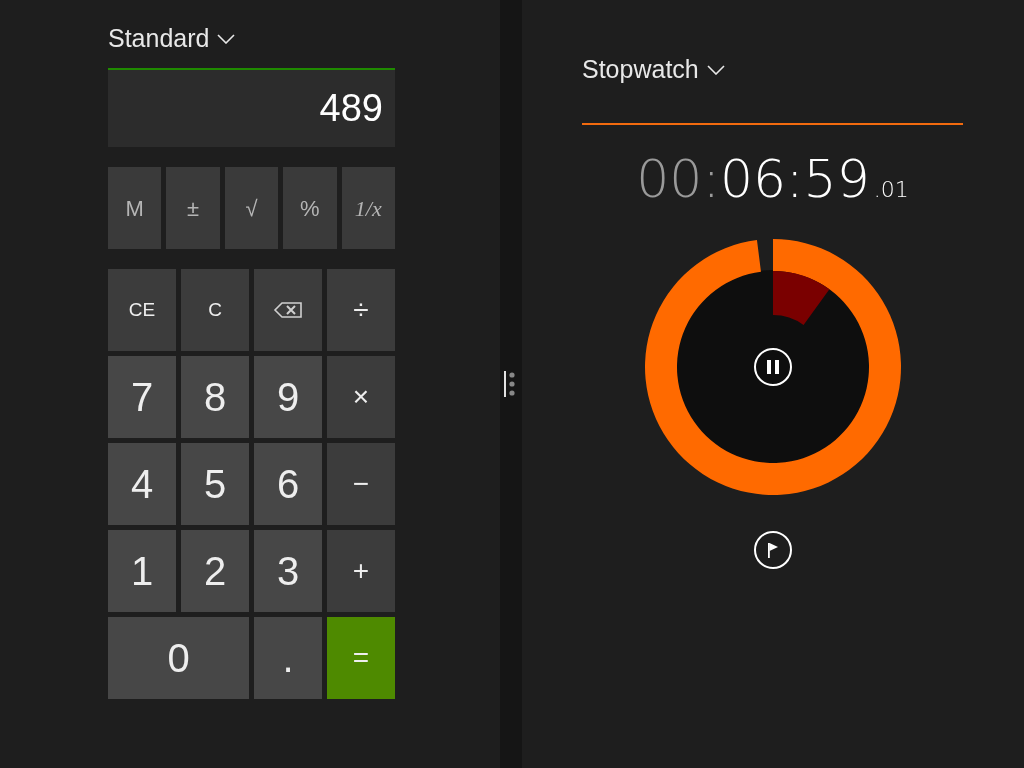 The image size is (1024, 768). Describe the element at coordinates (142, 571) in the screenshot. I see `digit-key: 1` at that location.